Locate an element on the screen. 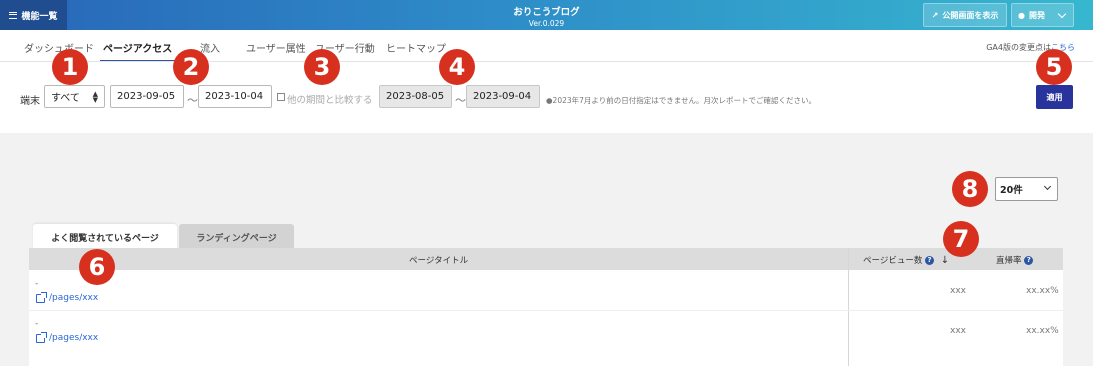 The width and height of the screenshot is (1093, 366). date-limit-note: ●2023年7月より前の日付指定はできません。月次レポートでご確認ください。 is located at coordinates (681, 100).